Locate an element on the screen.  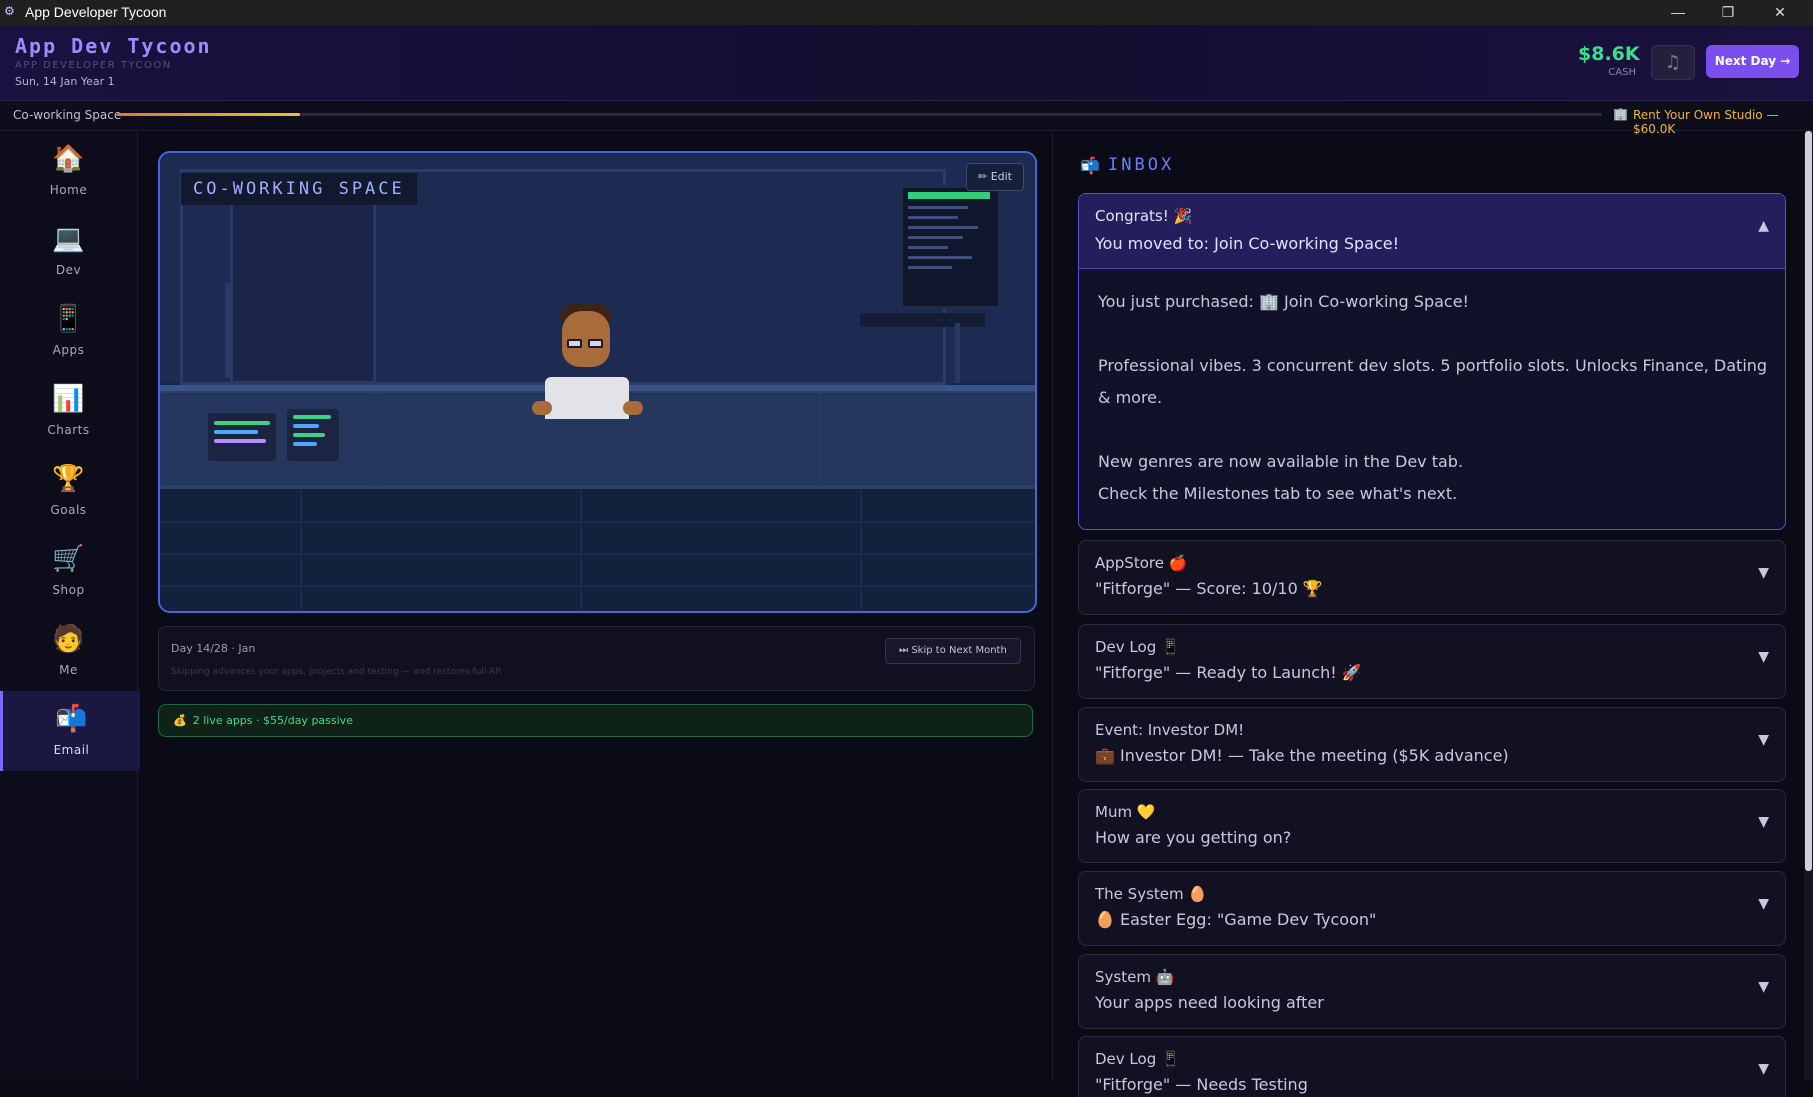
chevron-up-icon: ▲ is located at coordinates (1763, 226).